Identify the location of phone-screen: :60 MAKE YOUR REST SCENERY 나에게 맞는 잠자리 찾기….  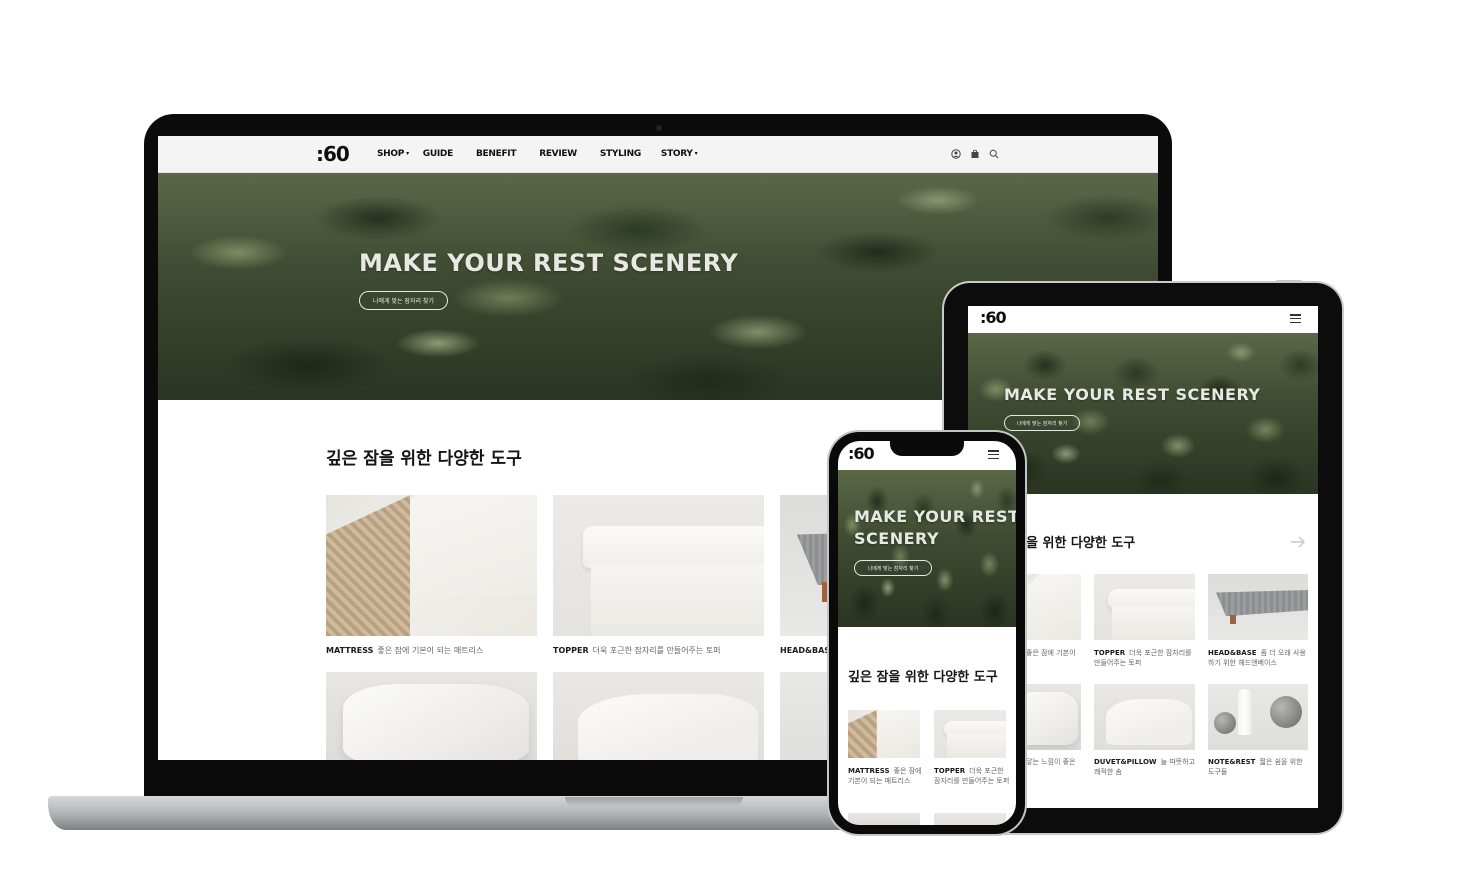
(927, 633).